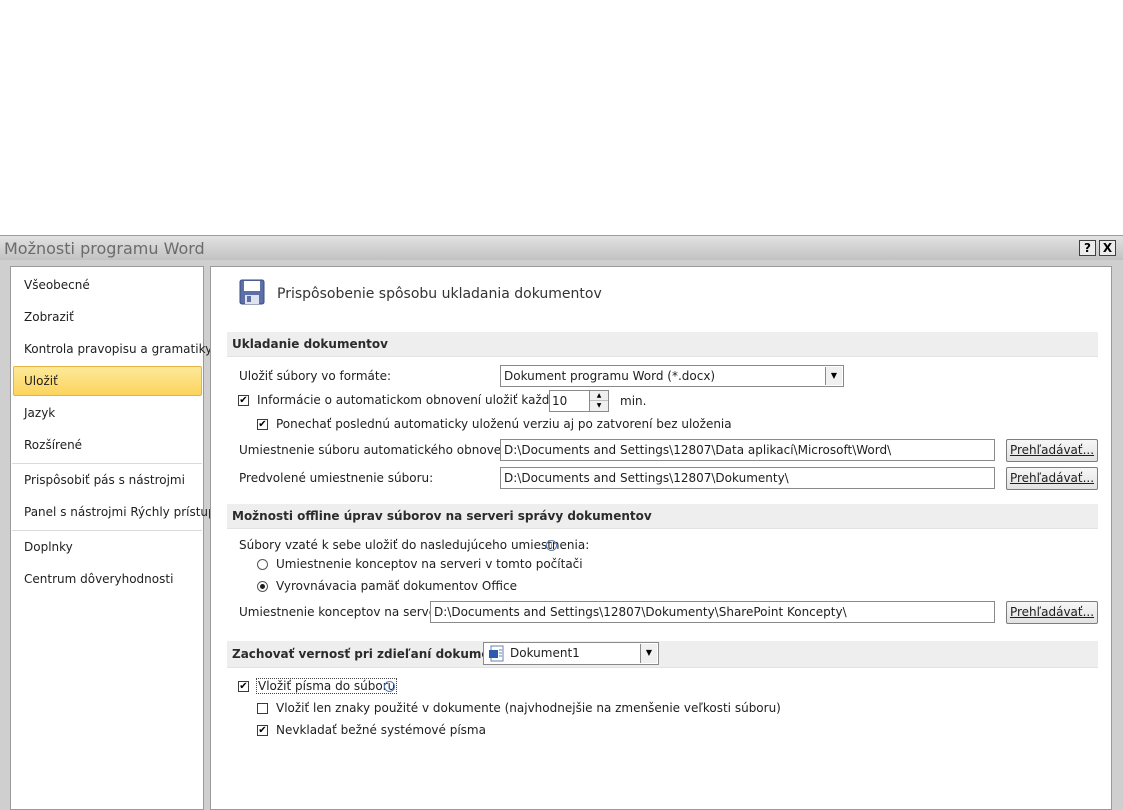 This screenshot has width=1123, height=810. Describe the element at coordinates (381, 730) in the screenshot. I see `no-common-fonts-label: Nevkladať bežné systémové písma` at that location.